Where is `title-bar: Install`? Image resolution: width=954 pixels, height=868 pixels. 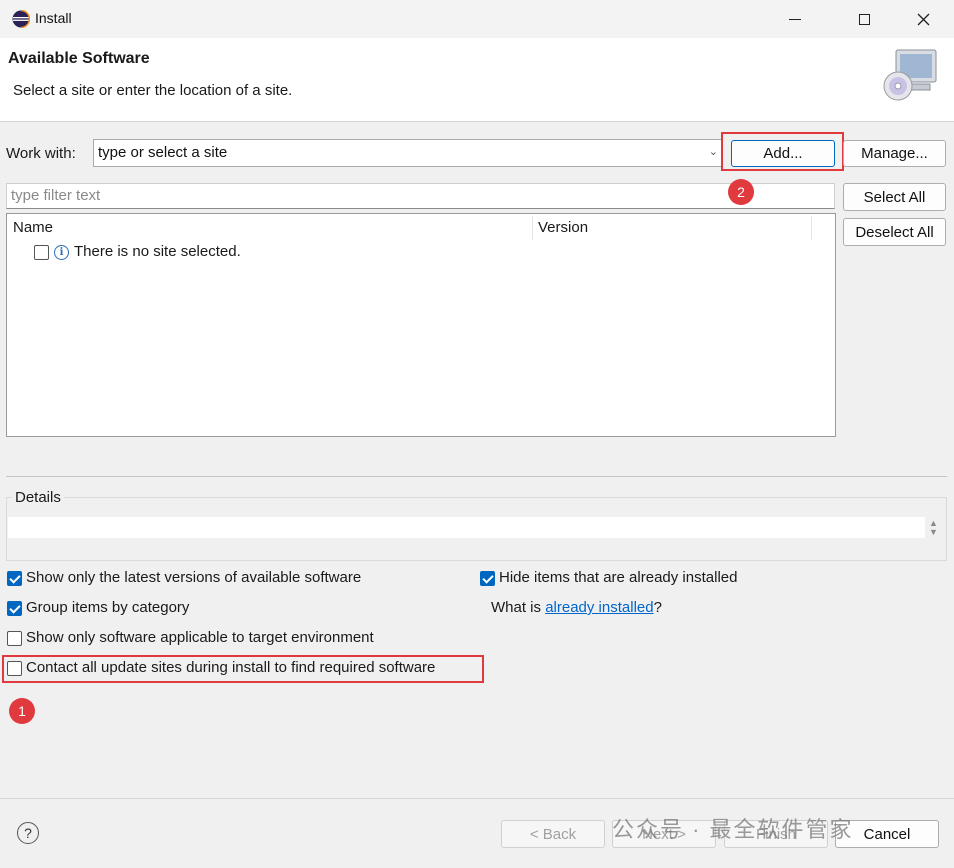 title-bar: Install is located at coordinates (477, 19).